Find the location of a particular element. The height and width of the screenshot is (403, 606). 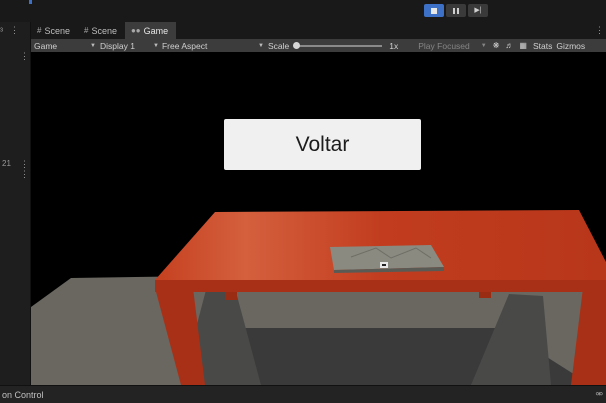

tab-menu-icon: ⋮ is located at coordinates (14, 30).